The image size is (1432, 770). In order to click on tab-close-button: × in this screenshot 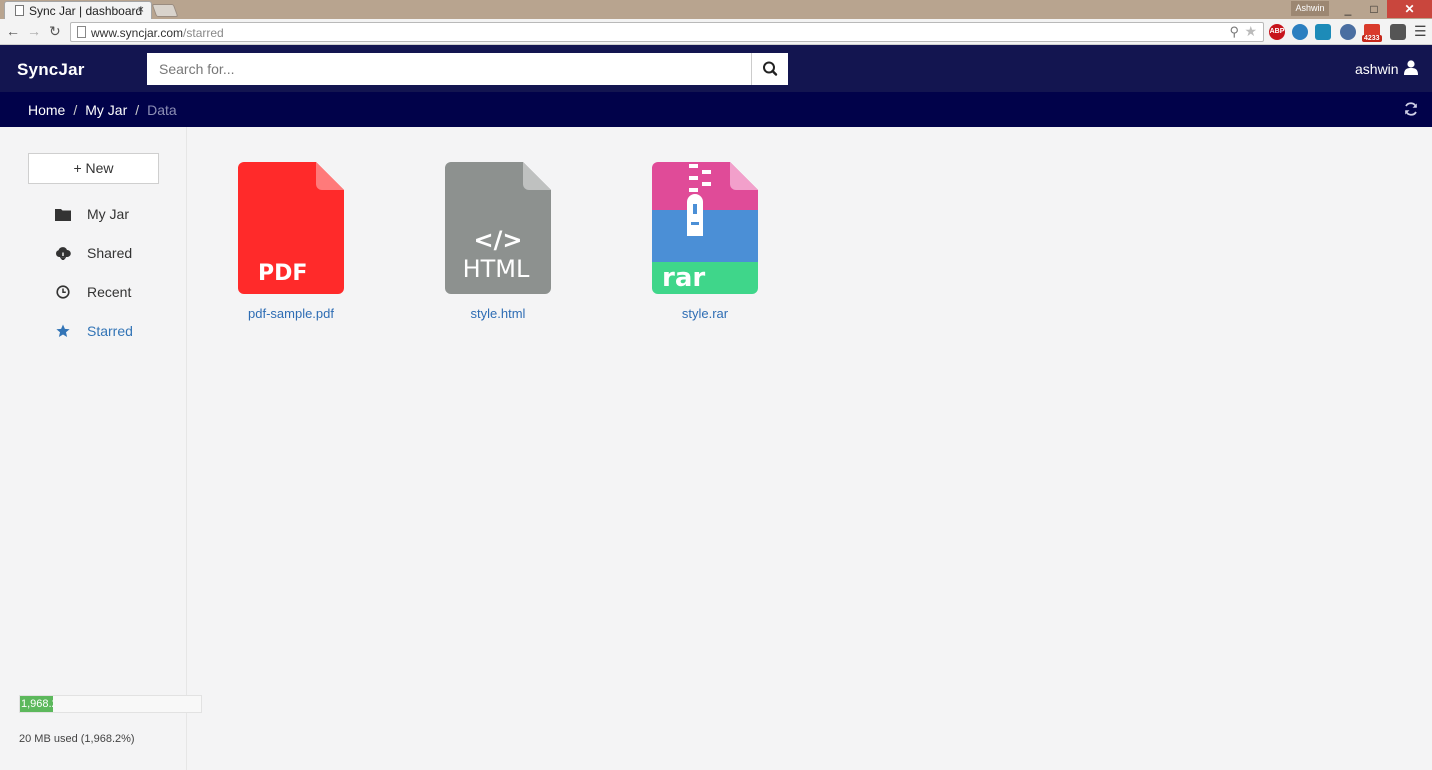, I will do `click(141, 10)`.